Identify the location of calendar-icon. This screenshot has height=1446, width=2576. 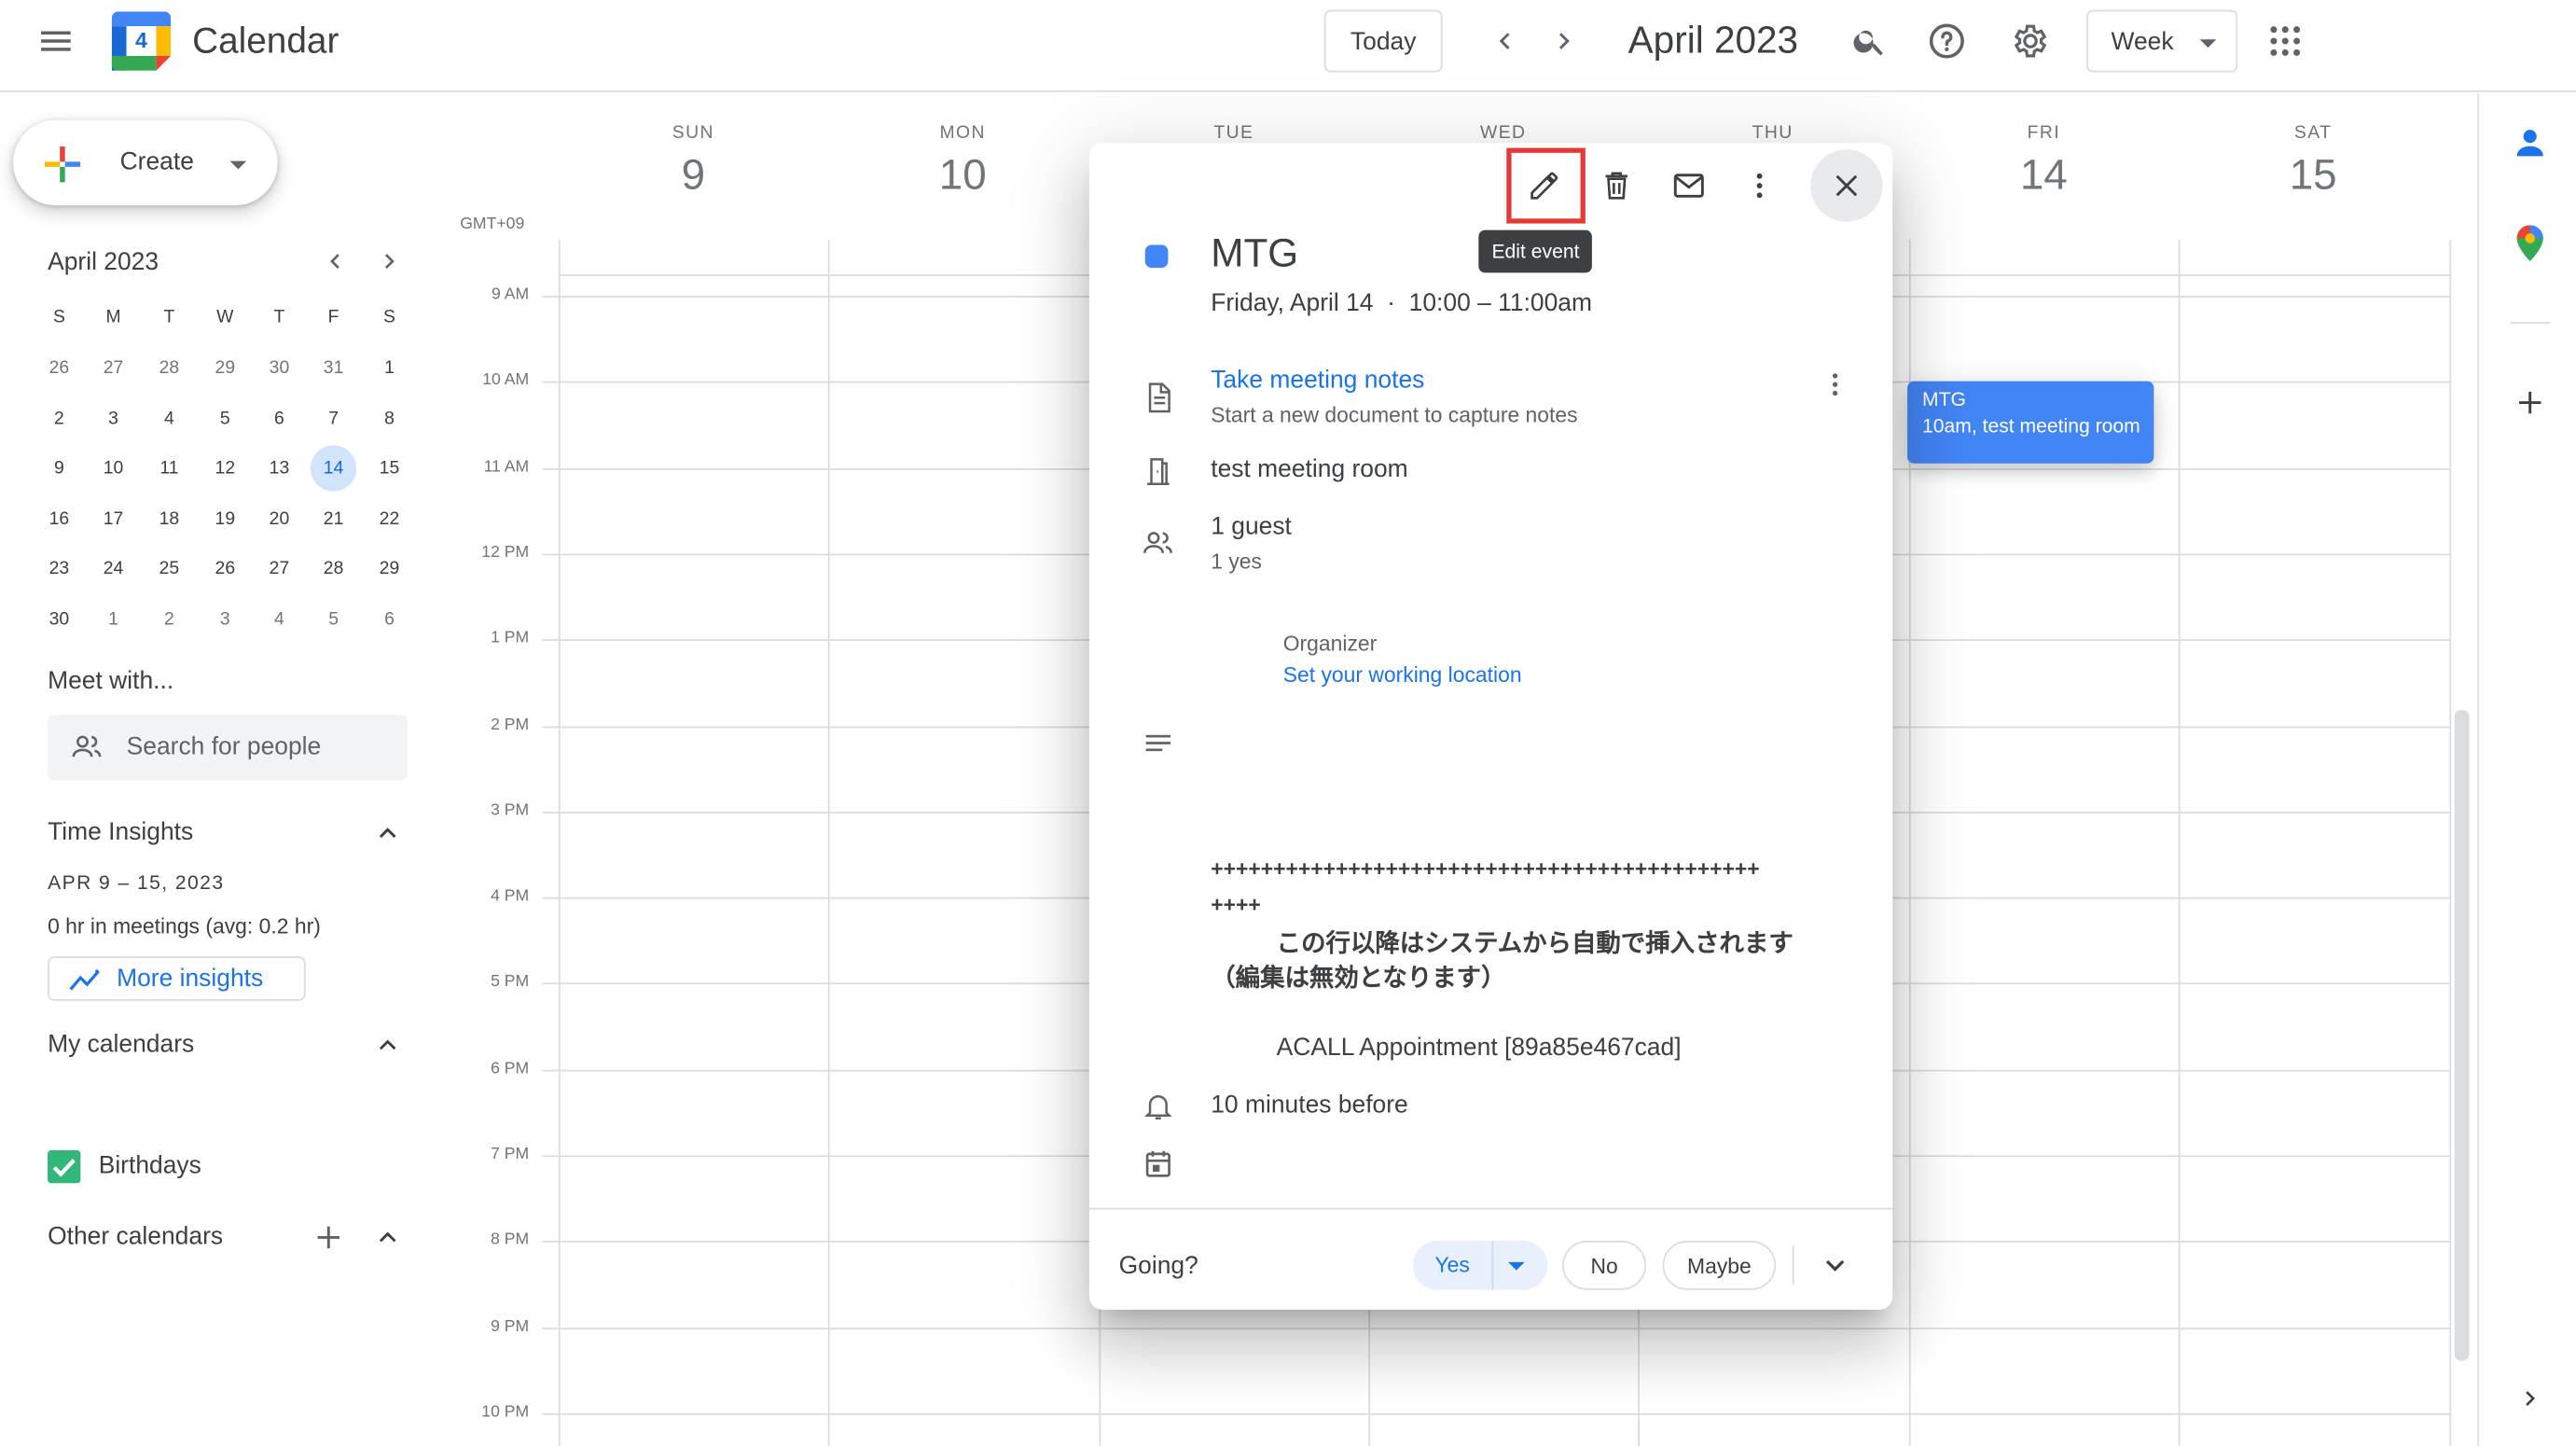
(1158, 1163).